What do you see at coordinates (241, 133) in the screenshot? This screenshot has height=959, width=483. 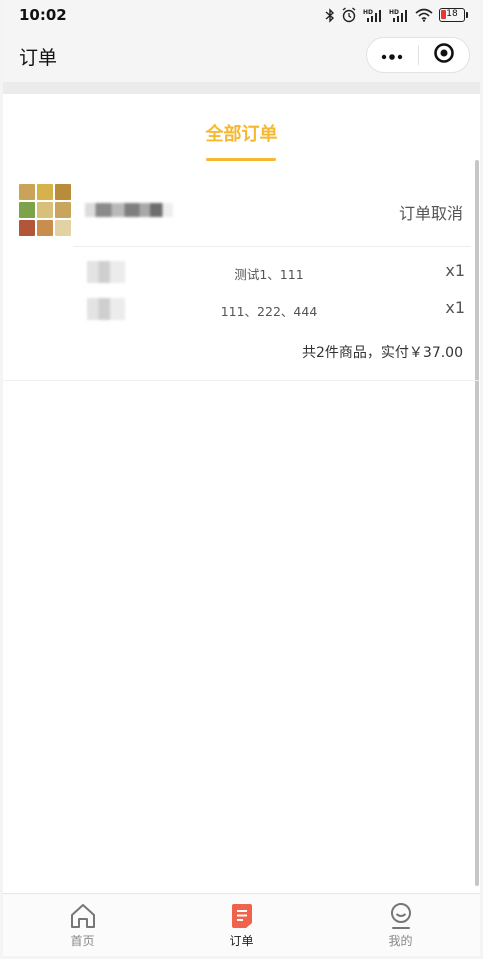 I see `tab-all-orders: 全部订单` at bounding box center [241, 133].